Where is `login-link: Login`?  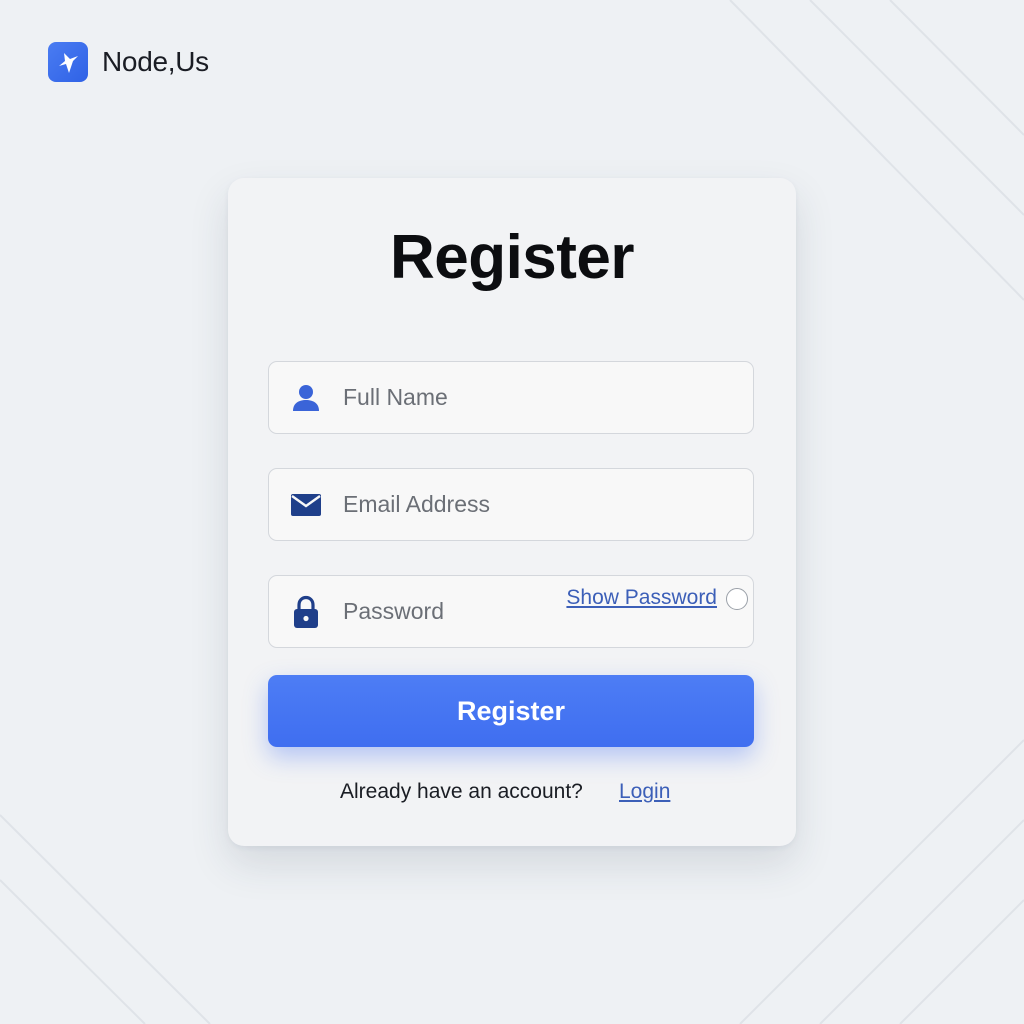 login-link: Login is located at coordinates (644, 792).